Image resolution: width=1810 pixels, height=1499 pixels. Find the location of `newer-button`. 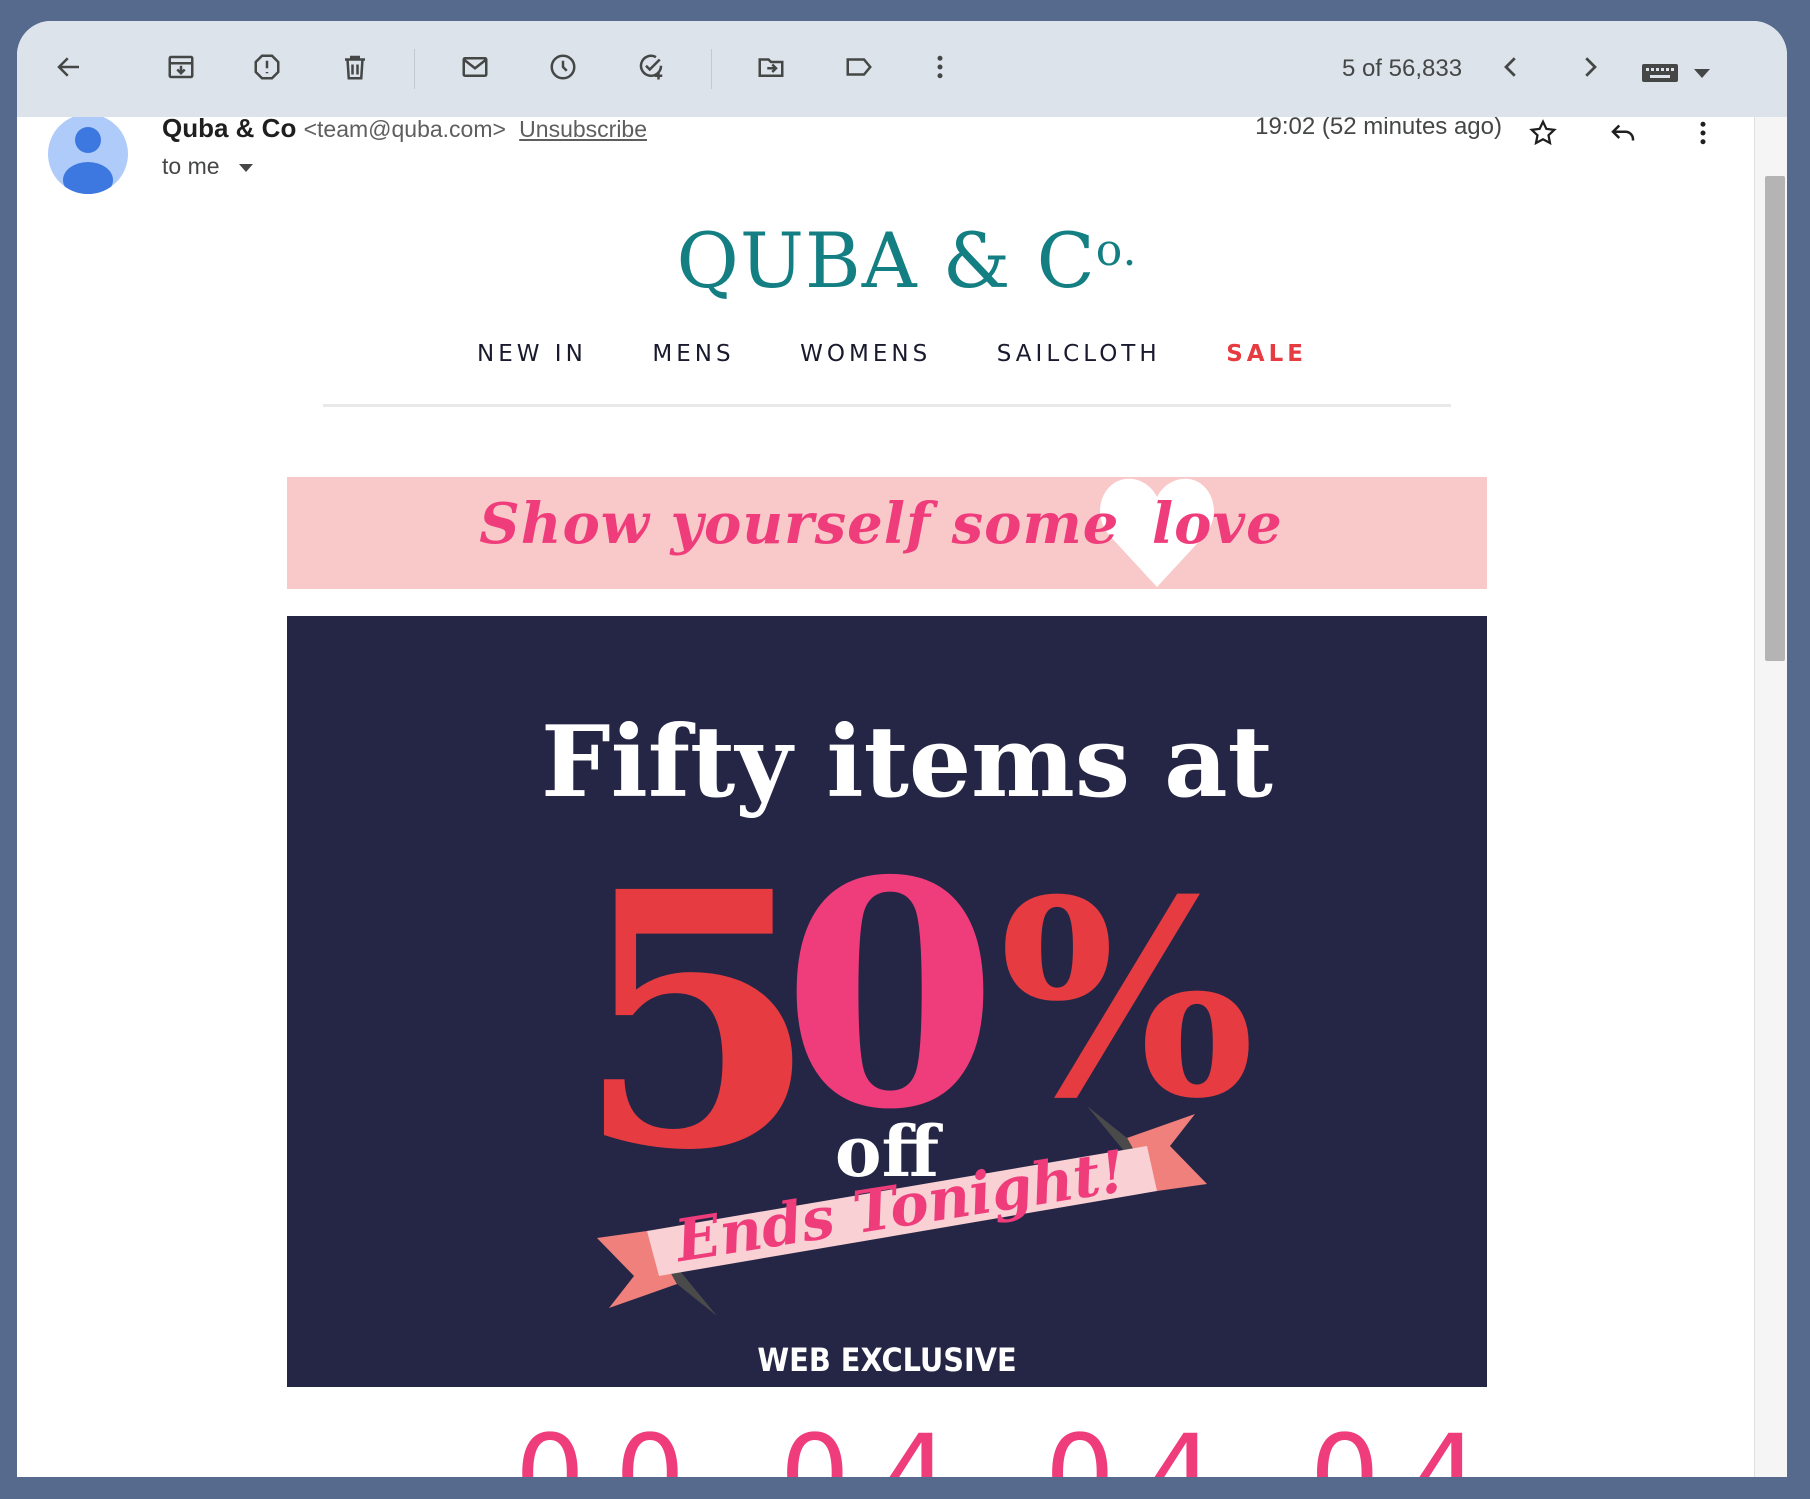

newer-button is located at coordinates (1511, 67).